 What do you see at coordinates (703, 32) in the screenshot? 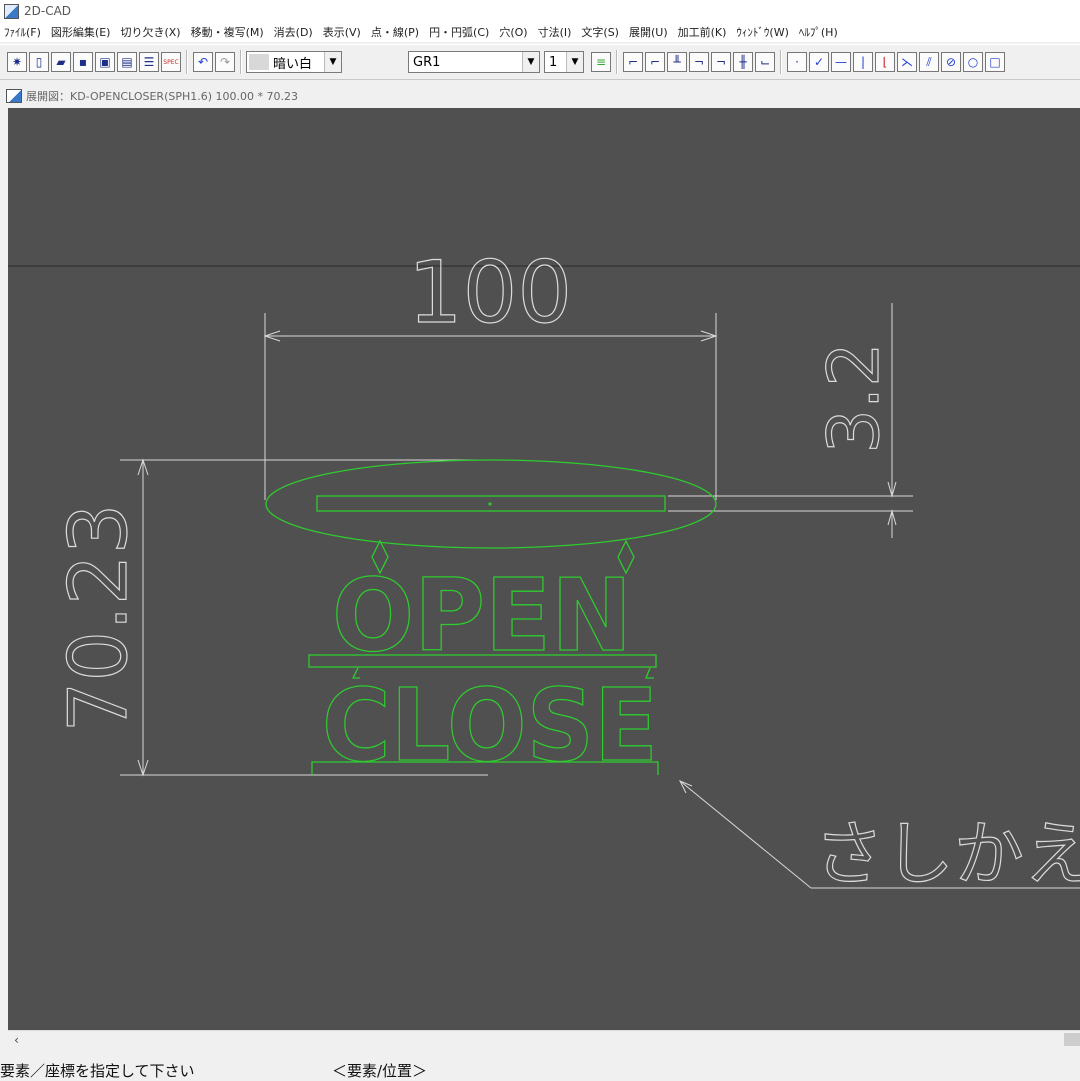
I see `menu-preprocess: 加工前(K)` at bounding box center [703, 32].